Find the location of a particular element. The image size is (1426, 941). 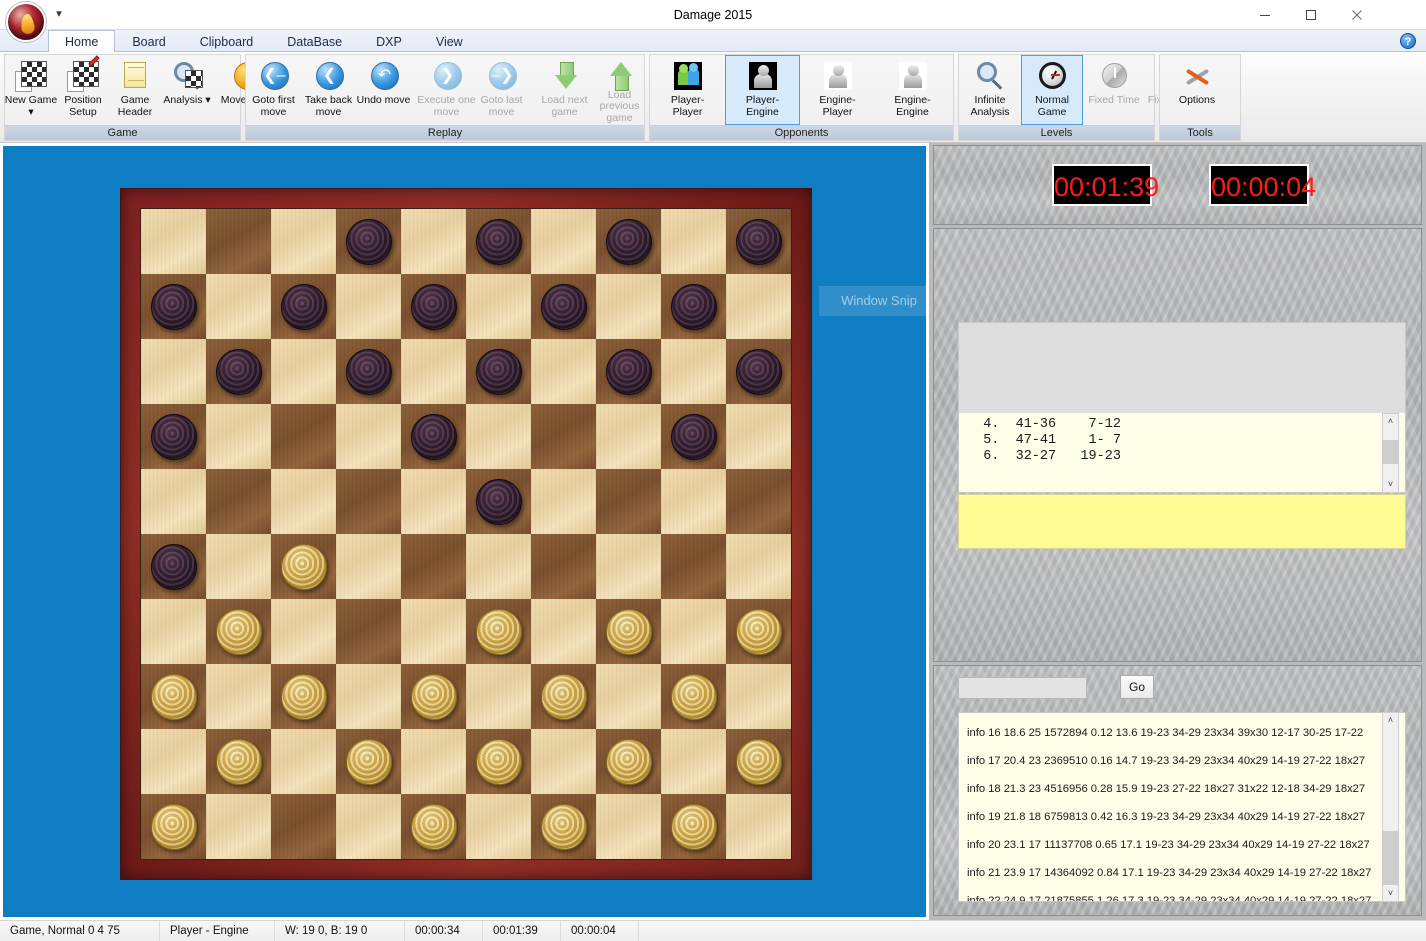

close-button is located at coordinates (1357, 15).